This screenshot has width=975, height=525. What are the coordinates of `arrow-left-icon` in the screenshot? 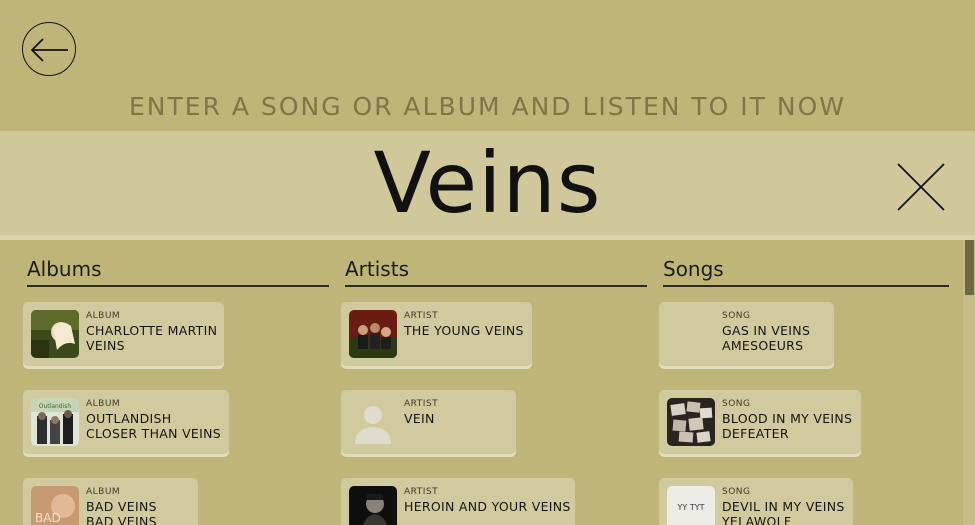 It's located at (49, 50).